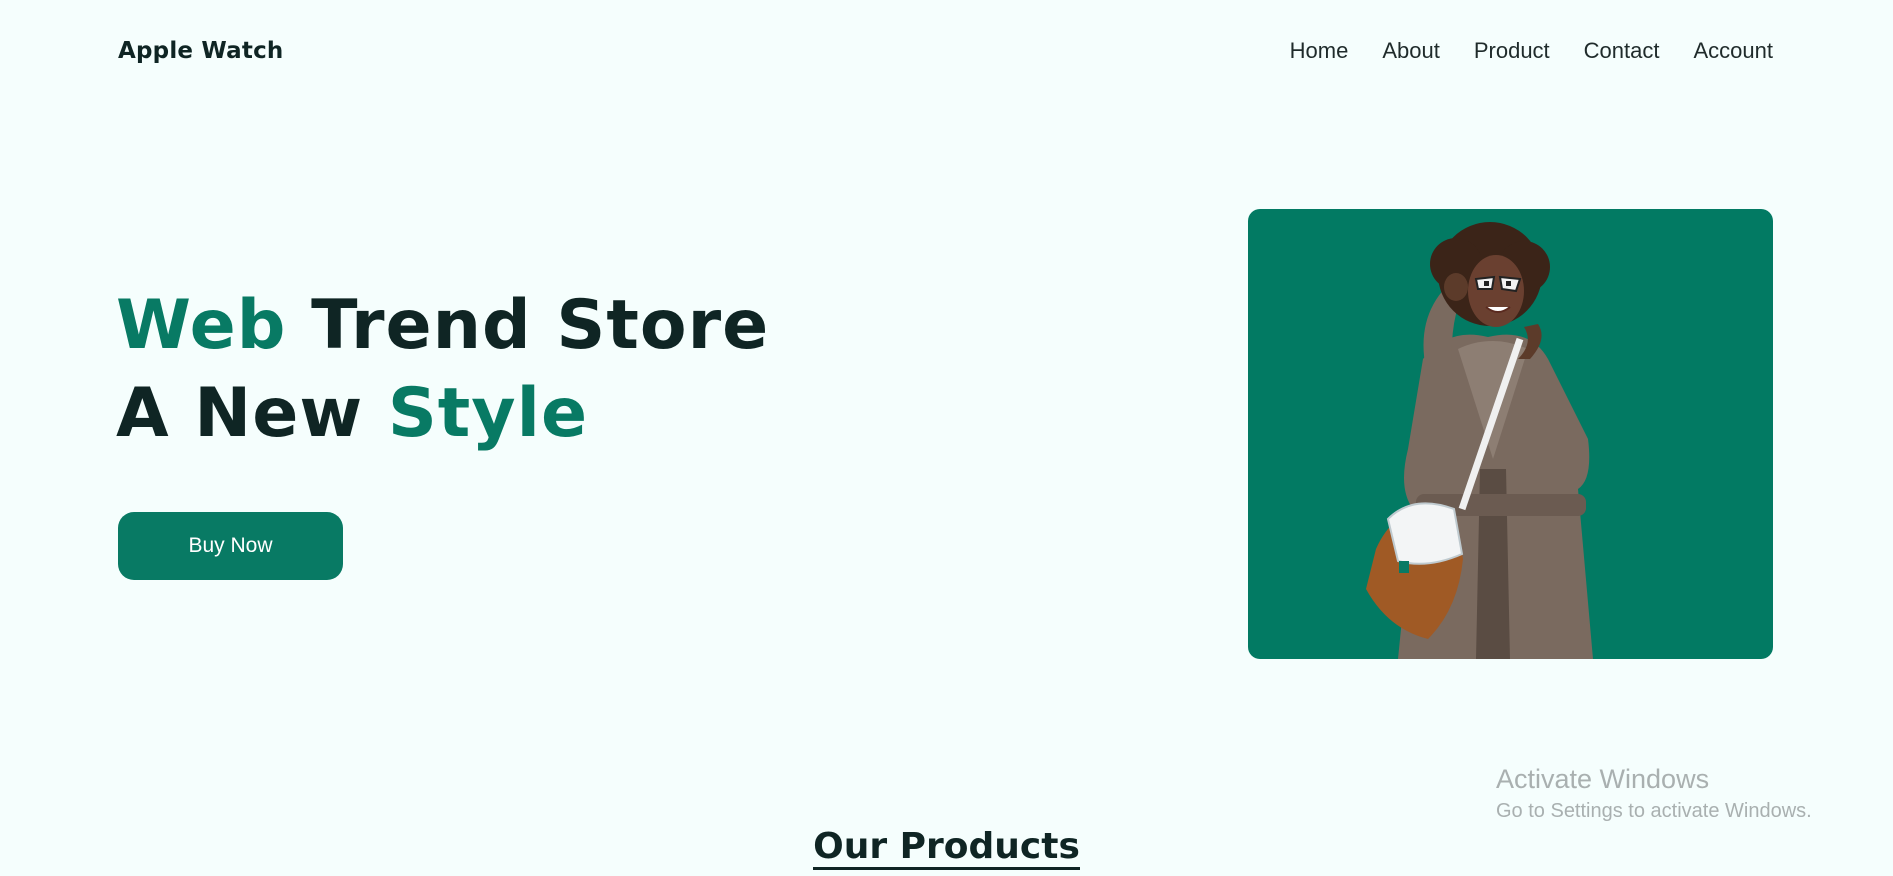 The height and width of the screenshot is (876, 1893). Describe the element at coordinates (528, 325) in the screenshot. I see `hero-title-rest-line1: Trend Store` at that location.